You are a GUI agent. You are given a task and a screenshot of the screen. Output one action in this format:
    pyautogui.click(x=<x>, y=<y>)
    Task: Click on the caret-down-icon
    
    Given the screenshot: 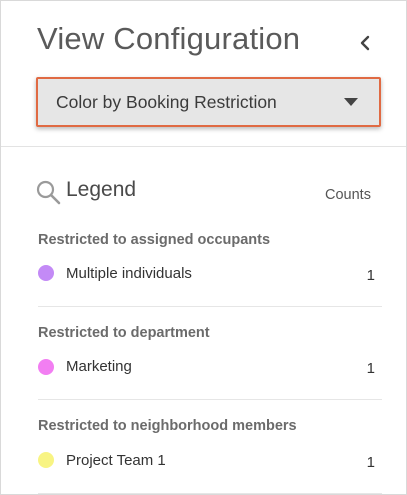 What is the action you would take?
    pyautogui.click(x=351, y=102)
    